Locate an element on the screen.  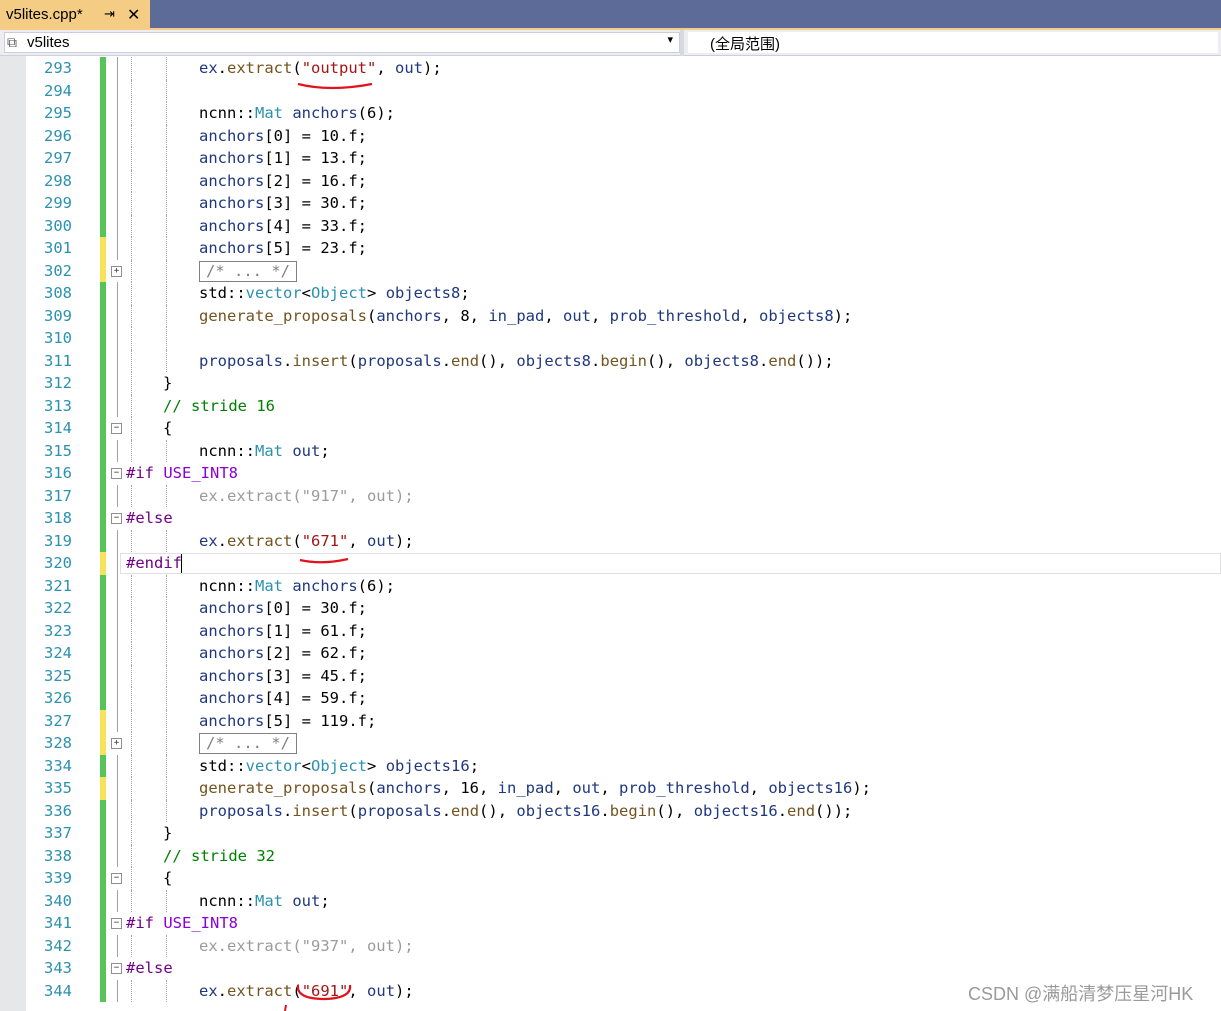
document-tab: v5lites.cpp* ⇥ ✕ is located at coordinates (75, 15).